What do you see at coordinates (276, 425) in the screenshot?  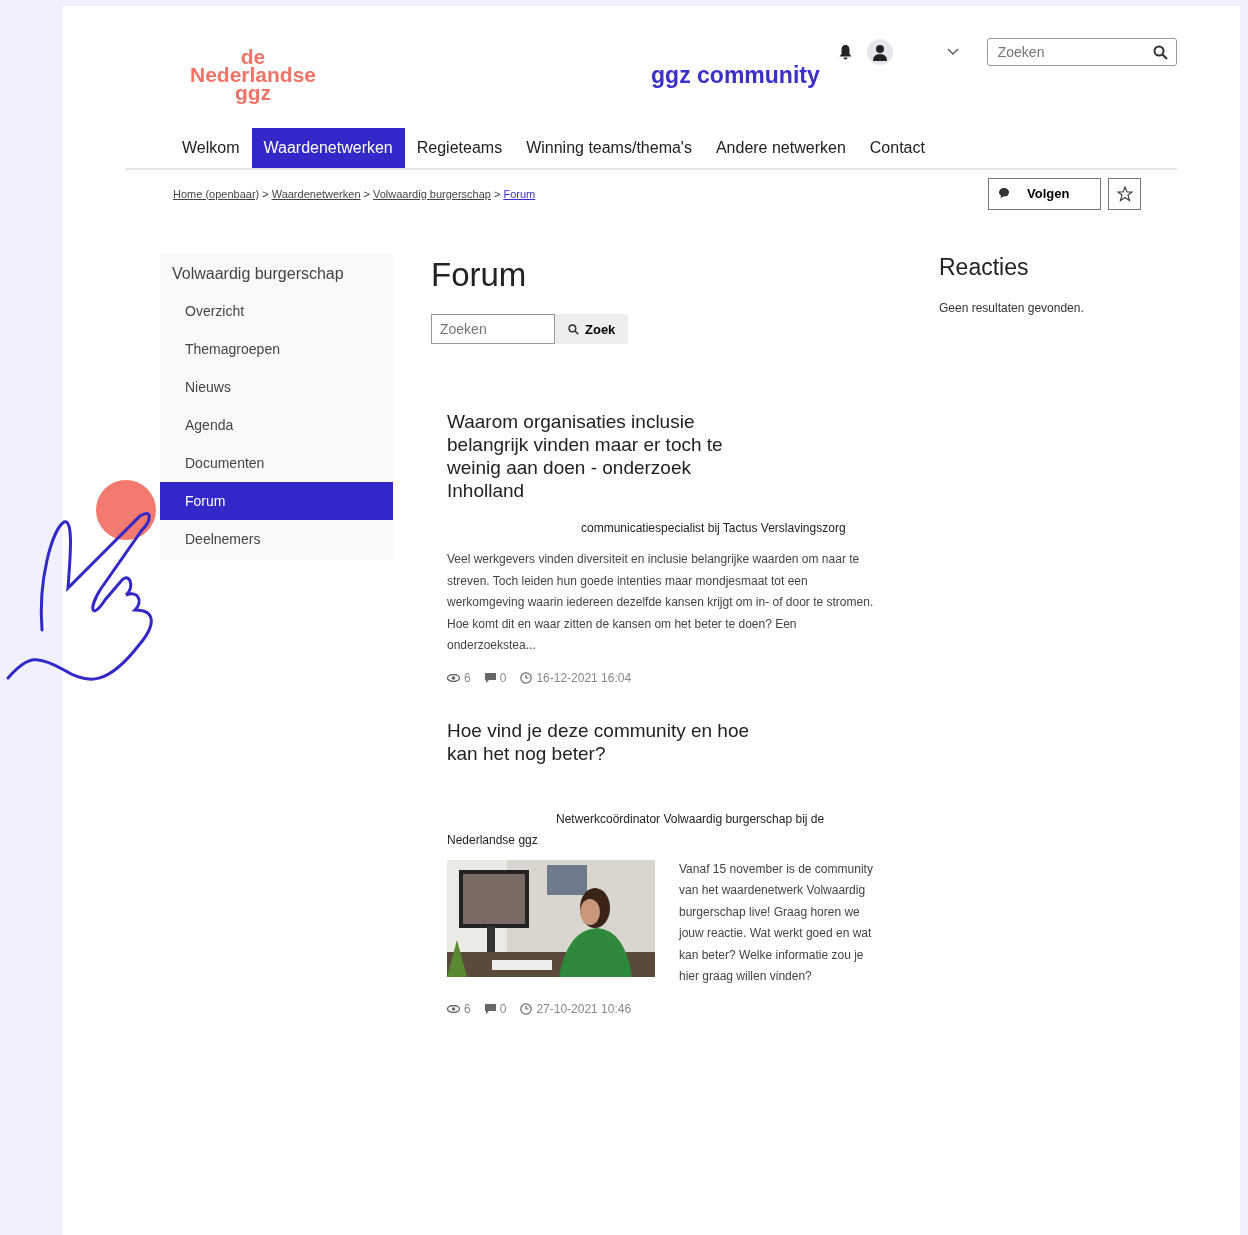 I see `sidebar-item: Agenda` at bounding box center [276, 425].